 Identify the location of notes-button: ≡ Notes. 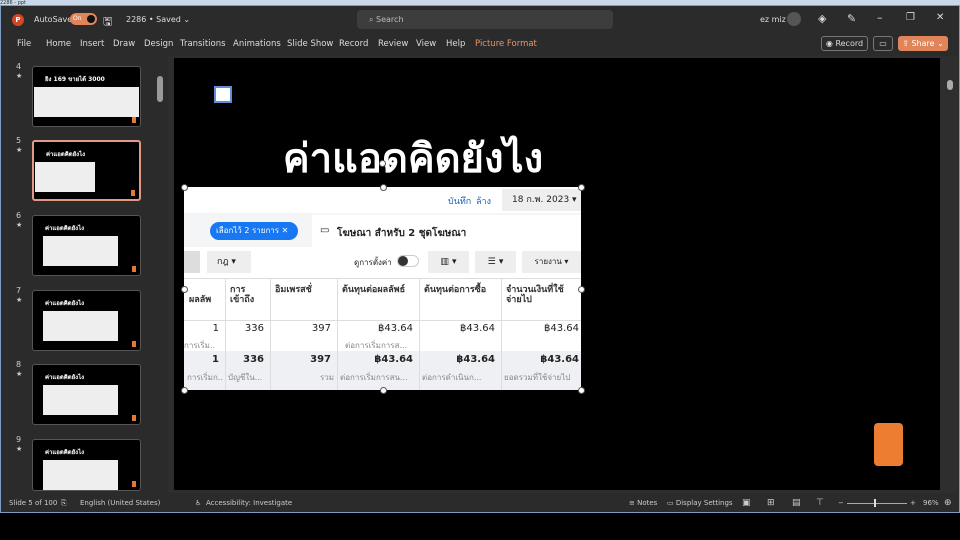
(643, 503).